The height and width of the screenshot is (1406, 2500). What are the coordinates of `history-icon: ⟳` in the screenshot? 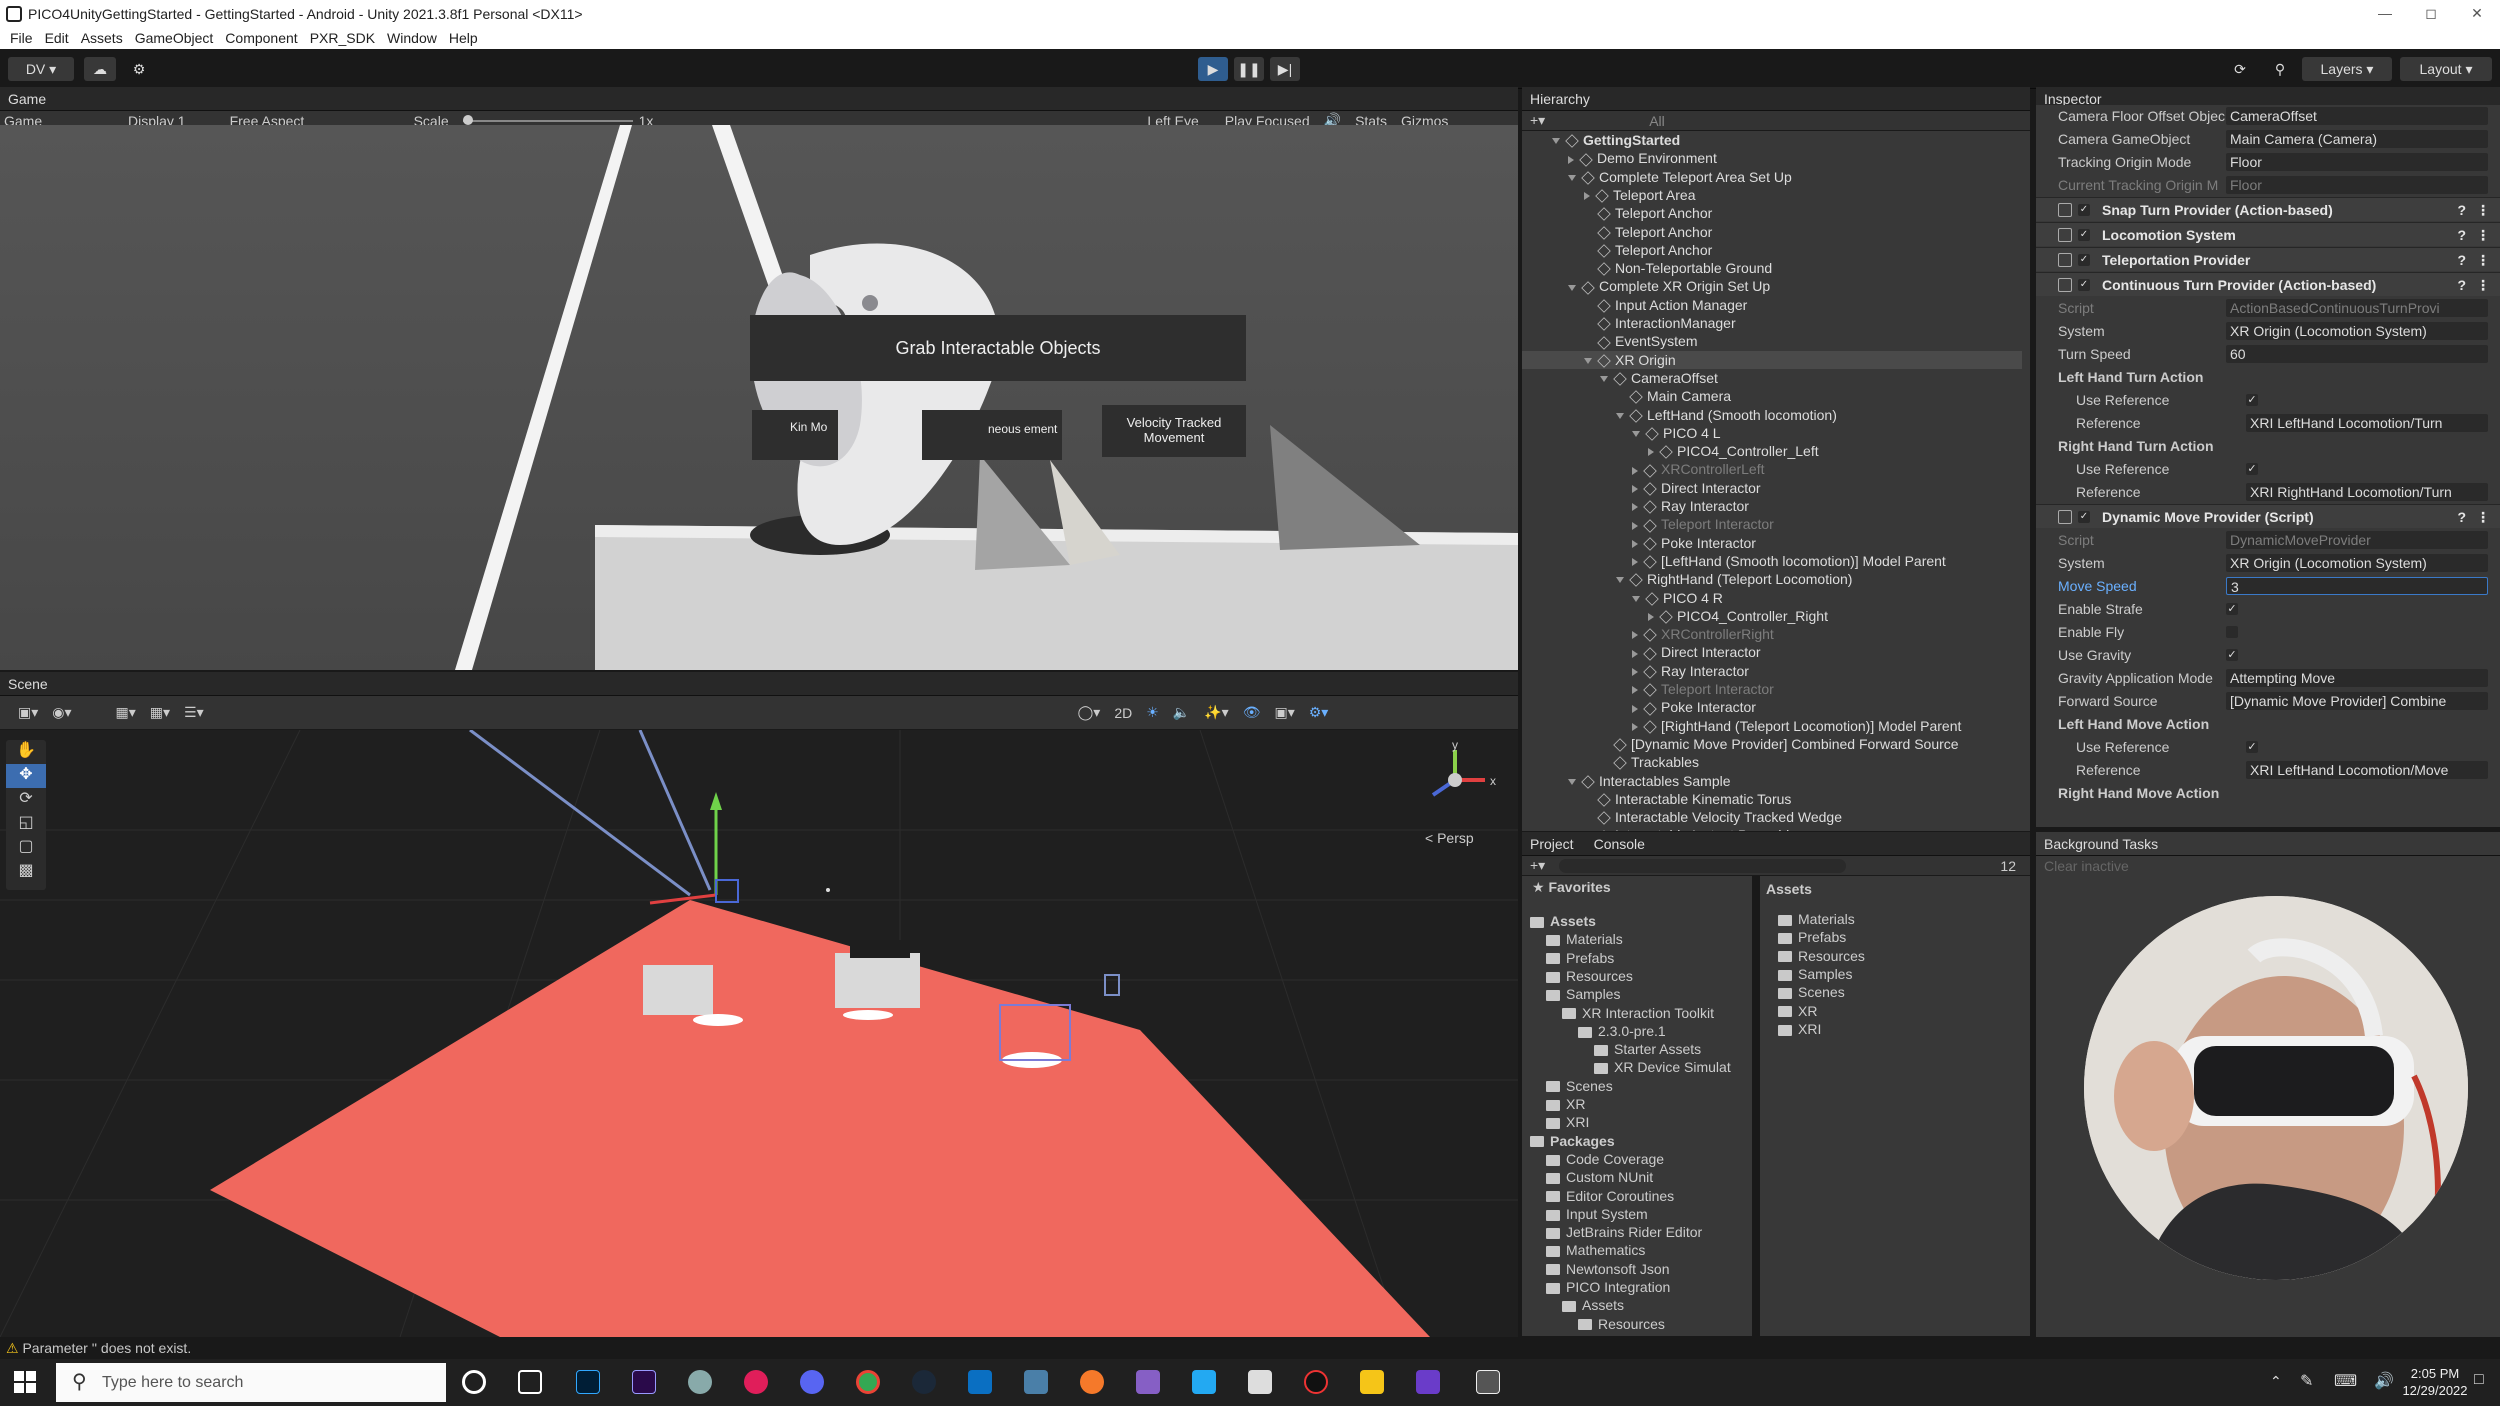 It's located at (2240, 69).